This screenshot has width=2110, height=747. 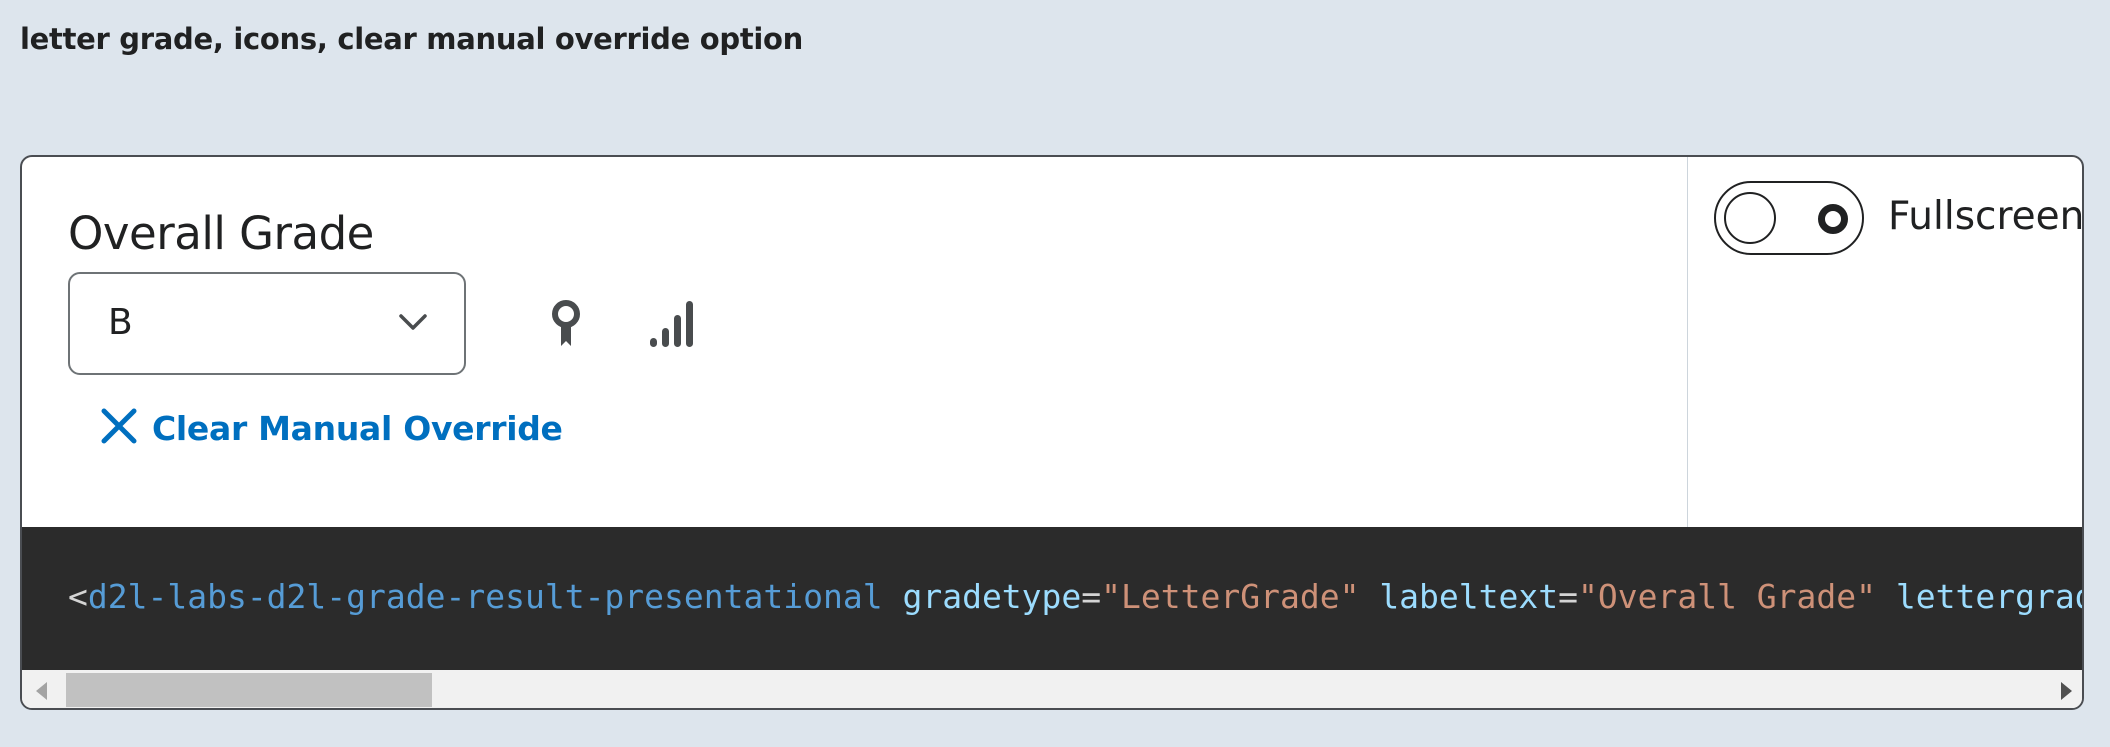 I want to click on fullscreen-label: Fullscreen, so click(x=1986, y=216).